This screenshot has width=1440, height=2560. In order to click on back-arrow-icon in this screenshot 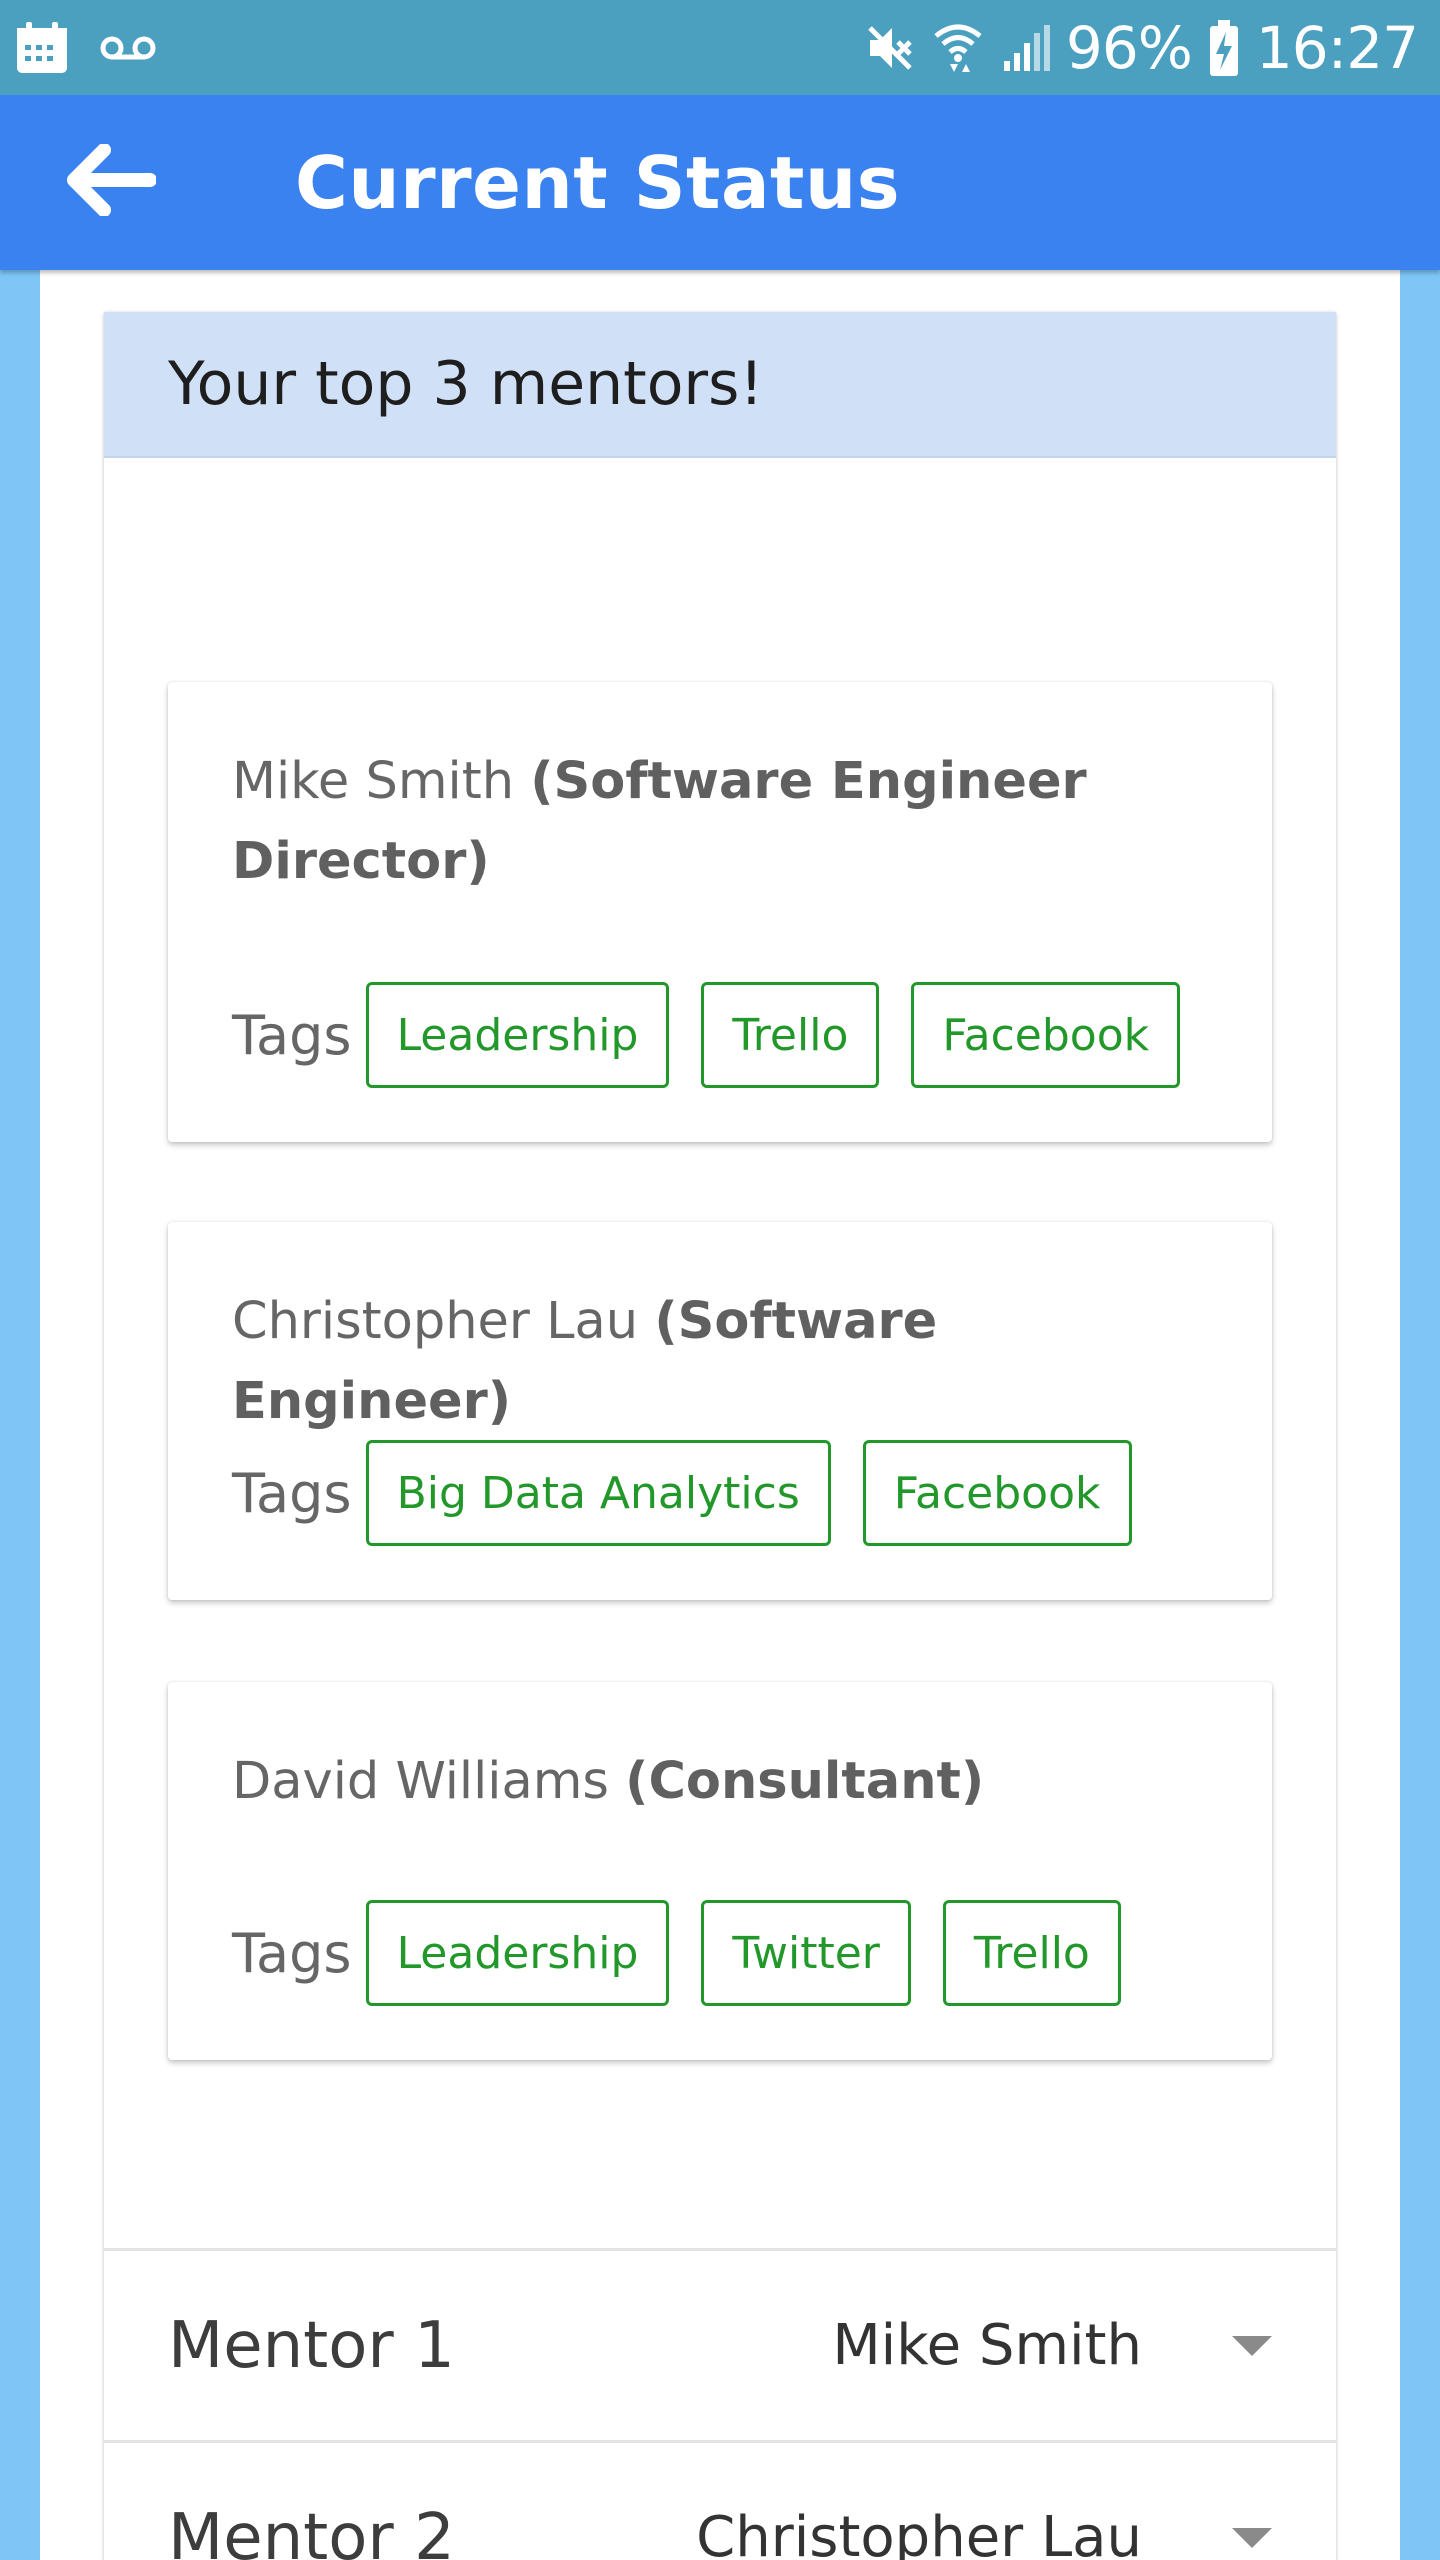, I will do `click(110, 182)`.